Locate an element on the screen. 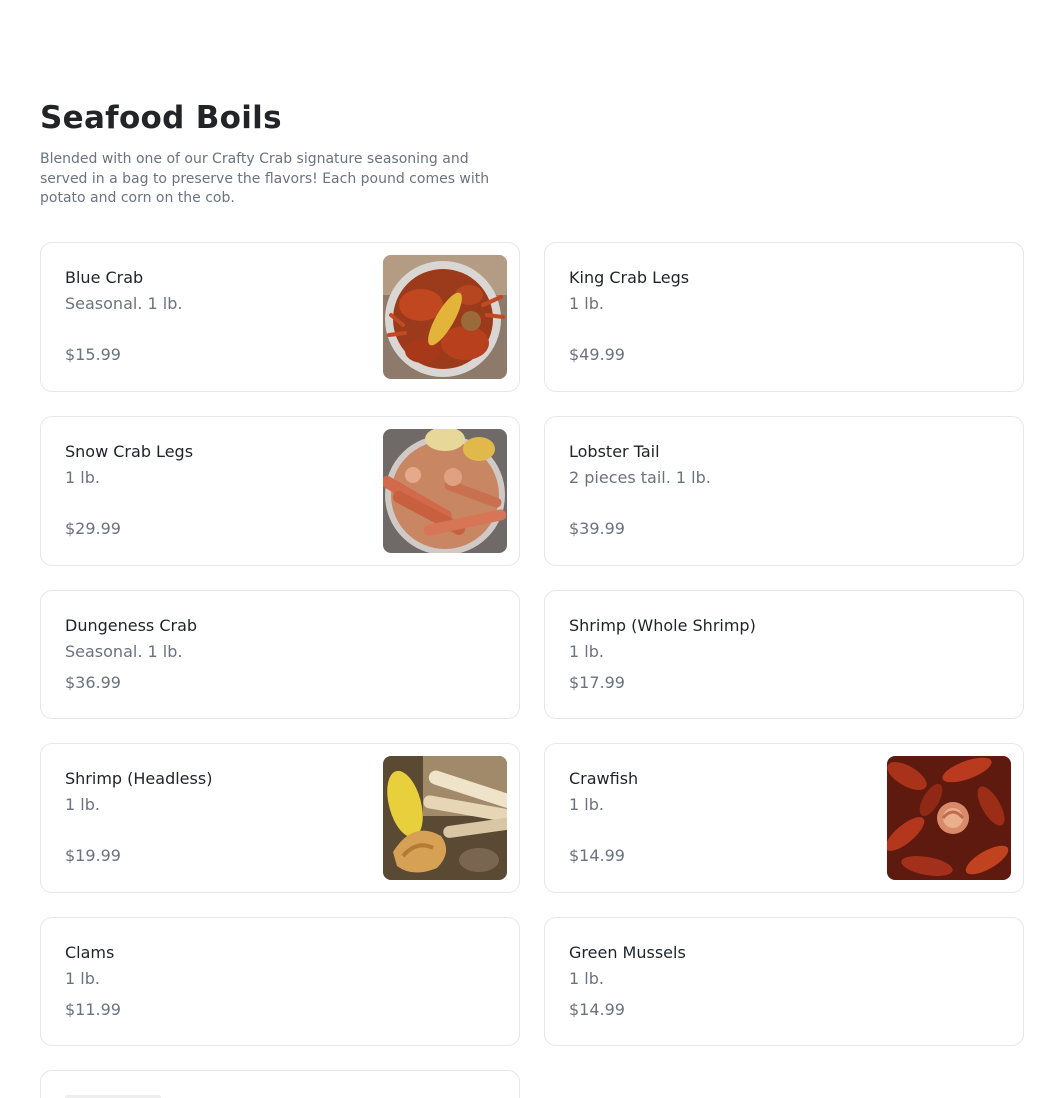 This screenshot has width=1064, height=1098. menu-item-card-snow-crab-legs: Snow Crab Legs 1 lb. $29.99 is located at coordinates (280, 491).